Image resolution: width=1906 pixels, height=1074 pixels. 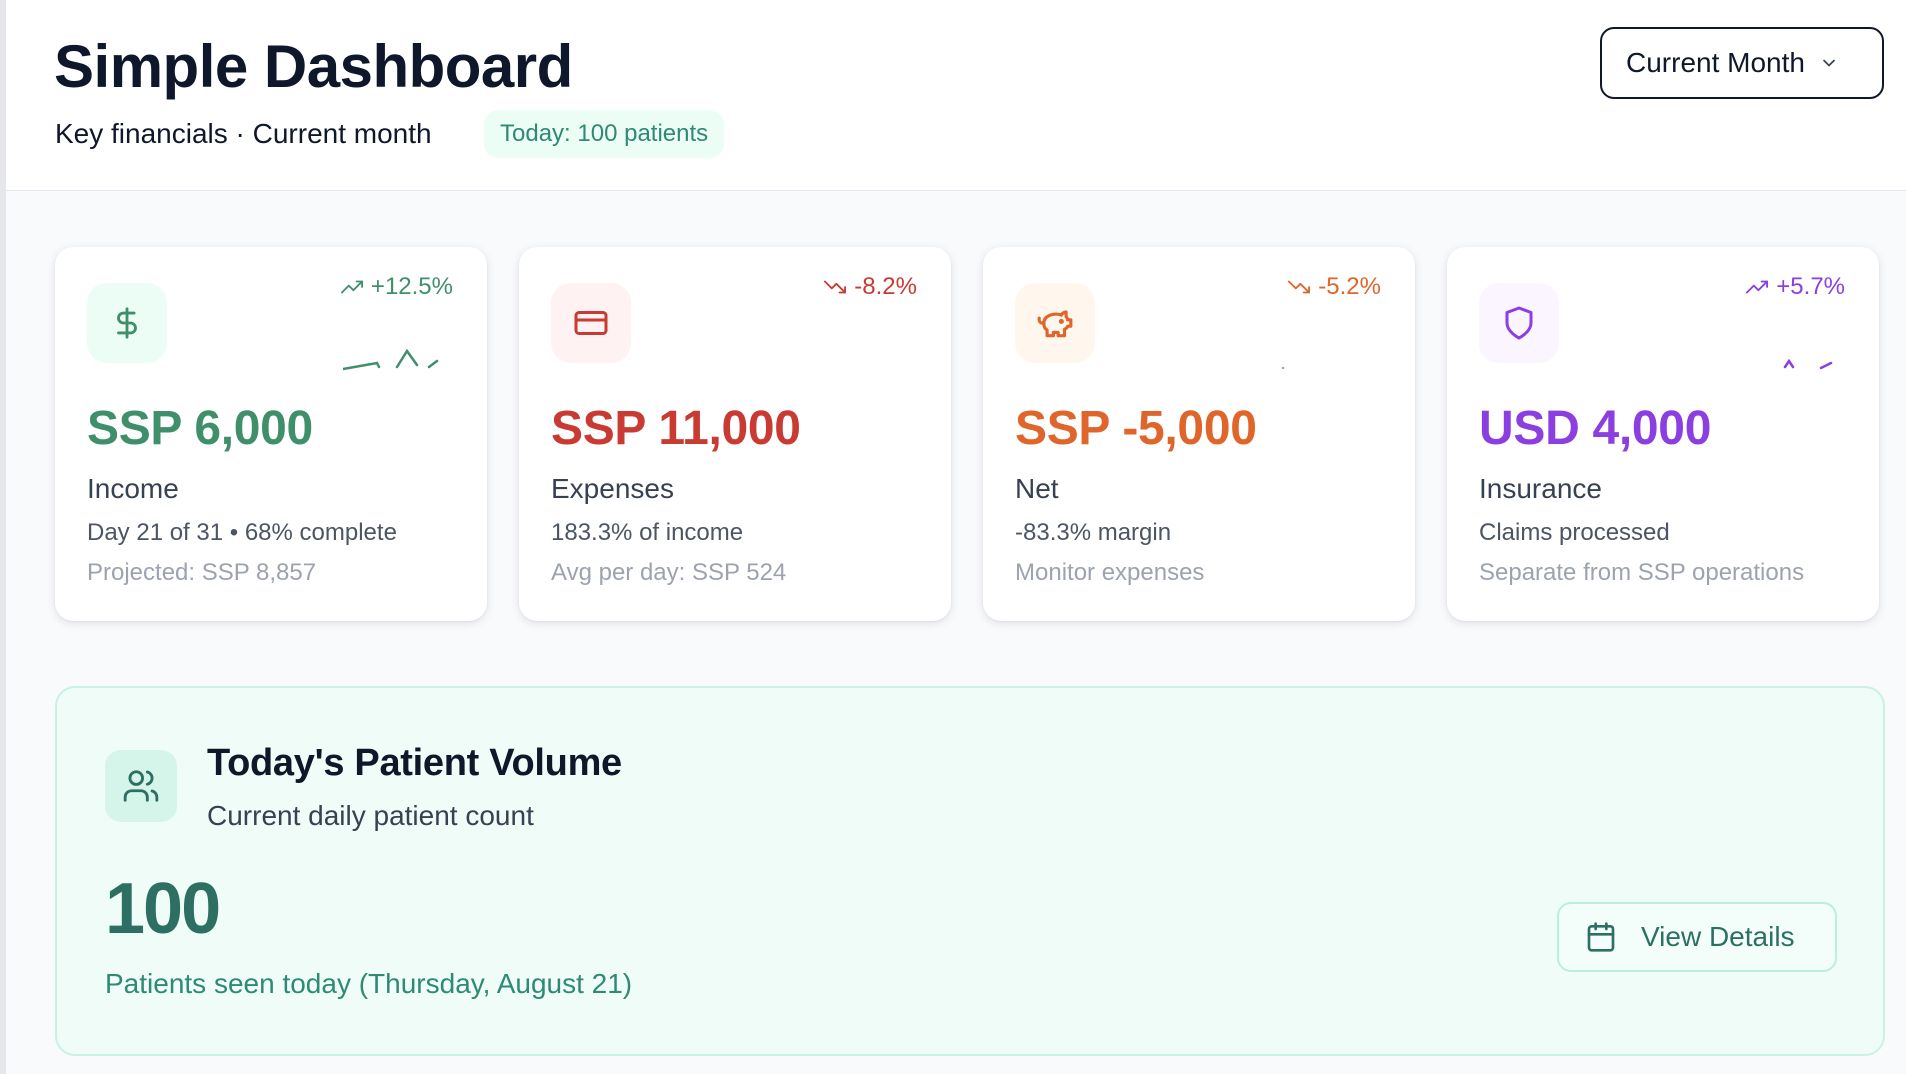 I want to click on expenses-icon-box, so click(x=591, y=323).